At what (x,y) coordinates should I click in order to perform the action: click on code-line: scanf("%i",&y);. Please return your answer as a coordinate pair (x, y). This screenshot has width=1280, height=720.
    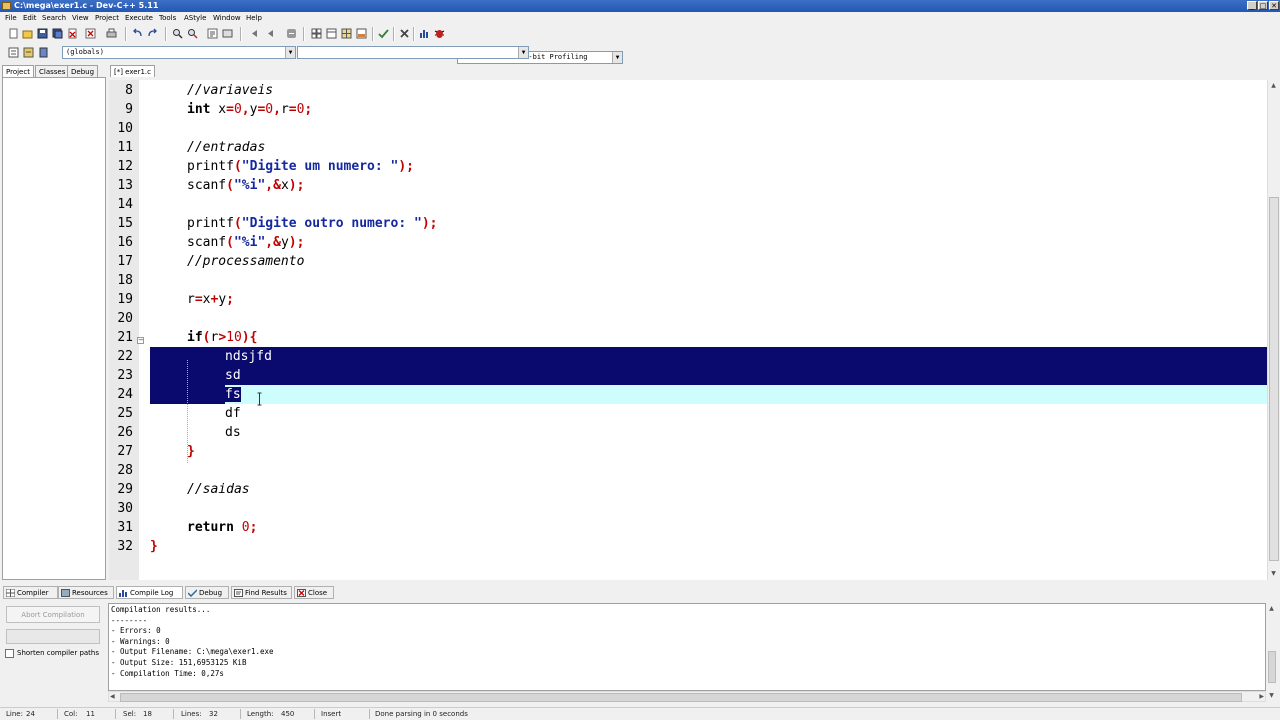
    Looking at the image, I should click on (727, 242).